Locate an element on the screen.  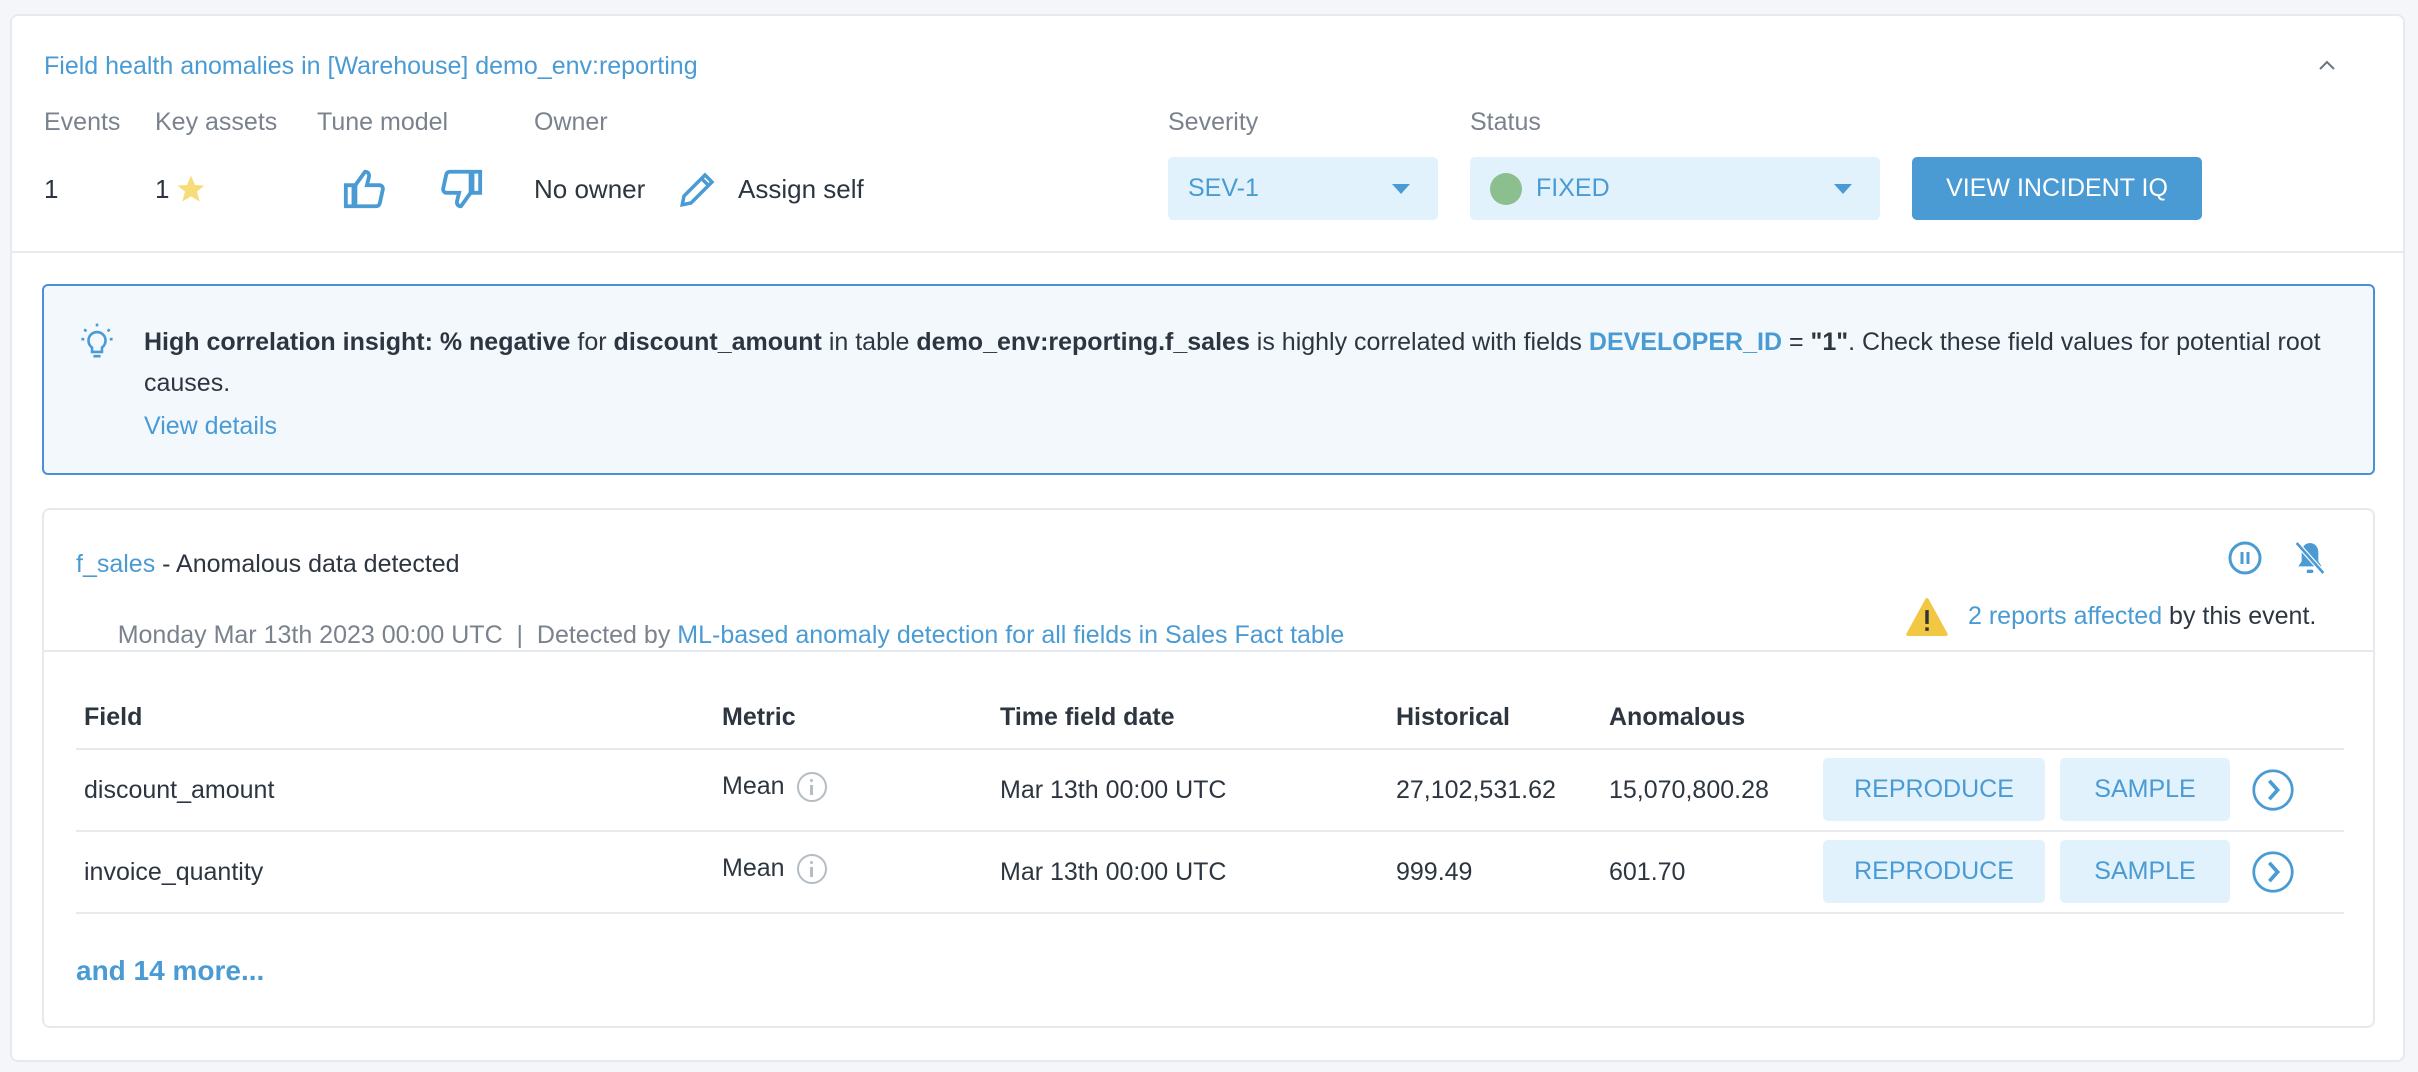
insight-text-part: = is located at coordinates (1796, 342).